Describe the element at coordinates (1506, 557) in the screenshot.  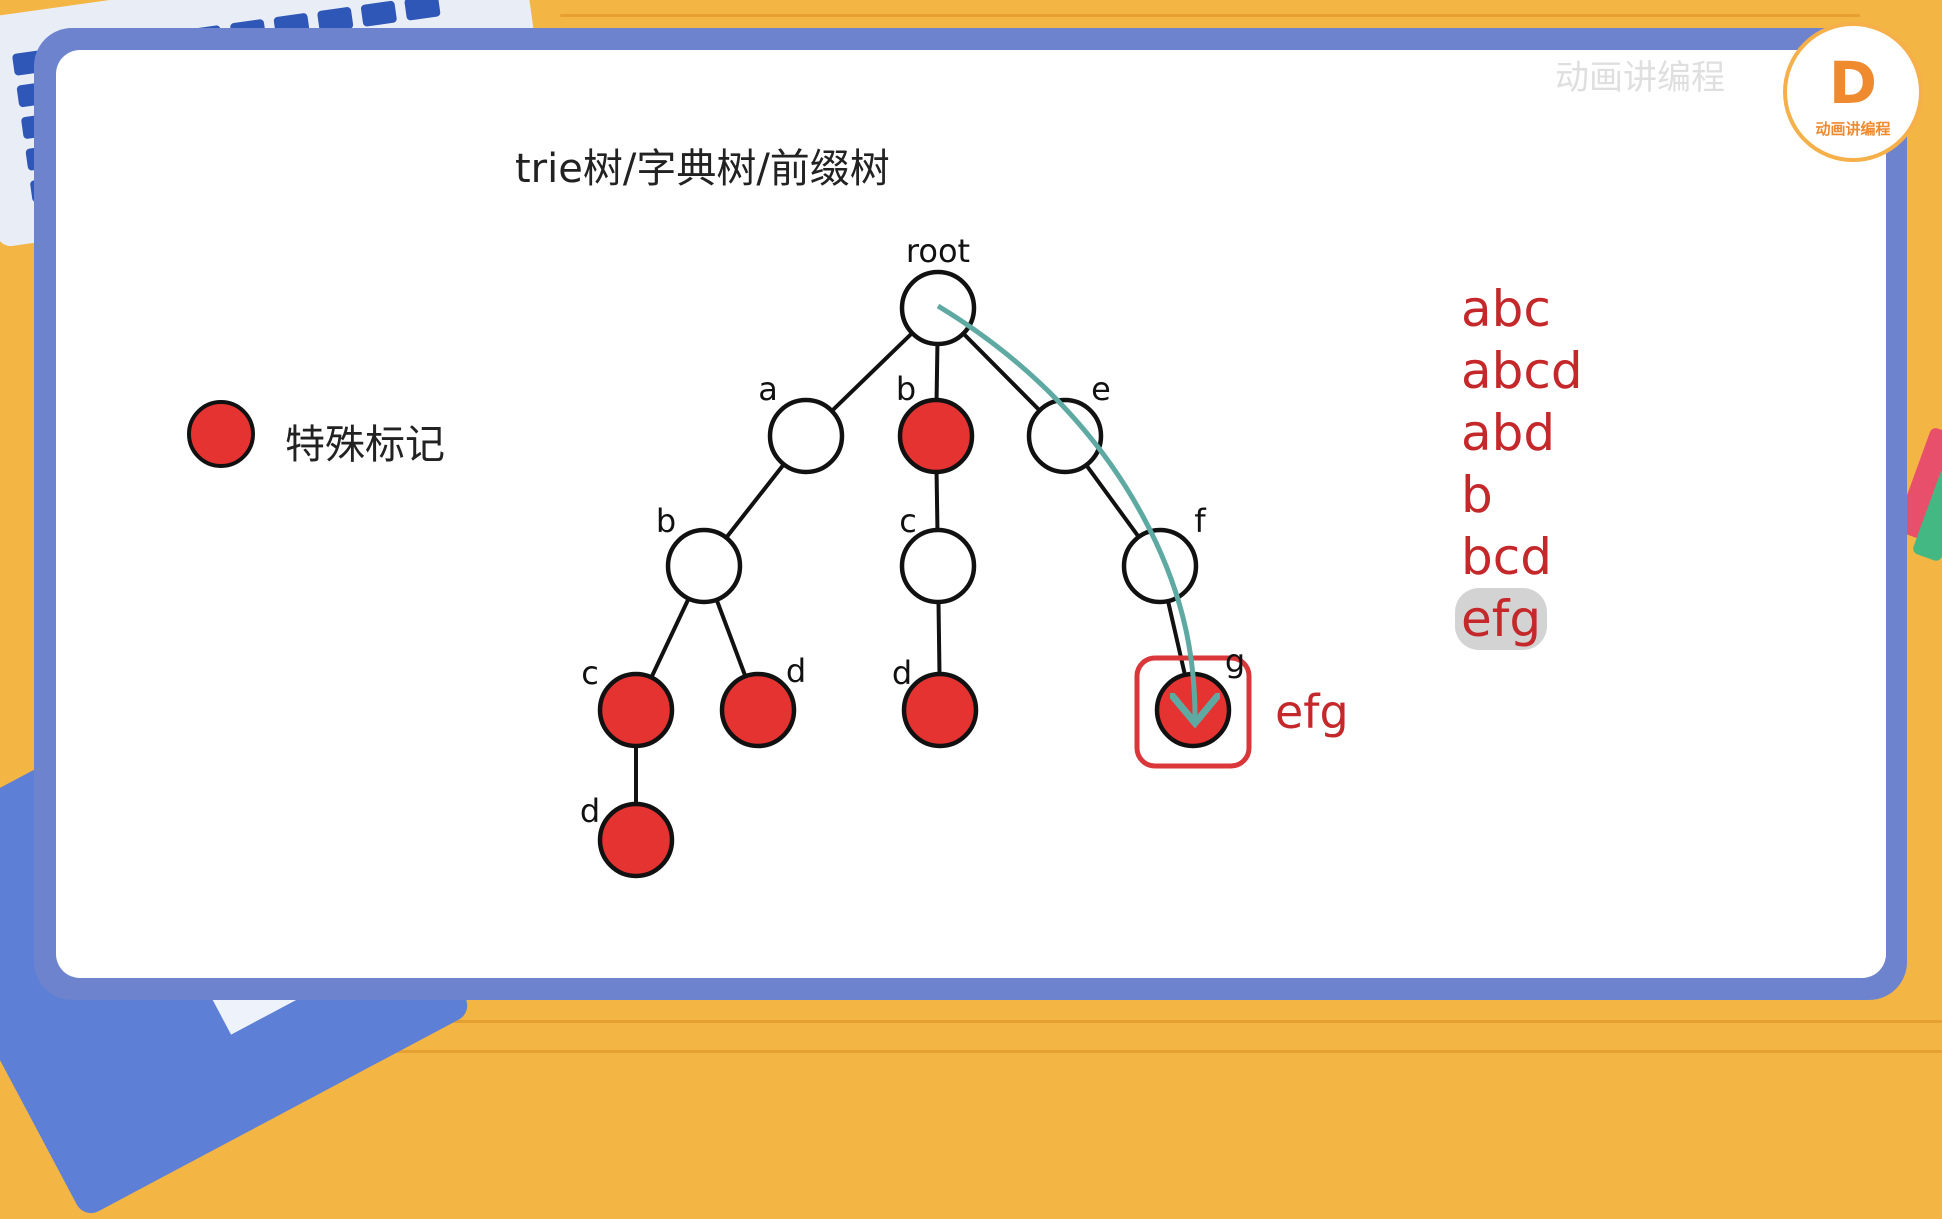
I see `word-item: bcd` at that location.